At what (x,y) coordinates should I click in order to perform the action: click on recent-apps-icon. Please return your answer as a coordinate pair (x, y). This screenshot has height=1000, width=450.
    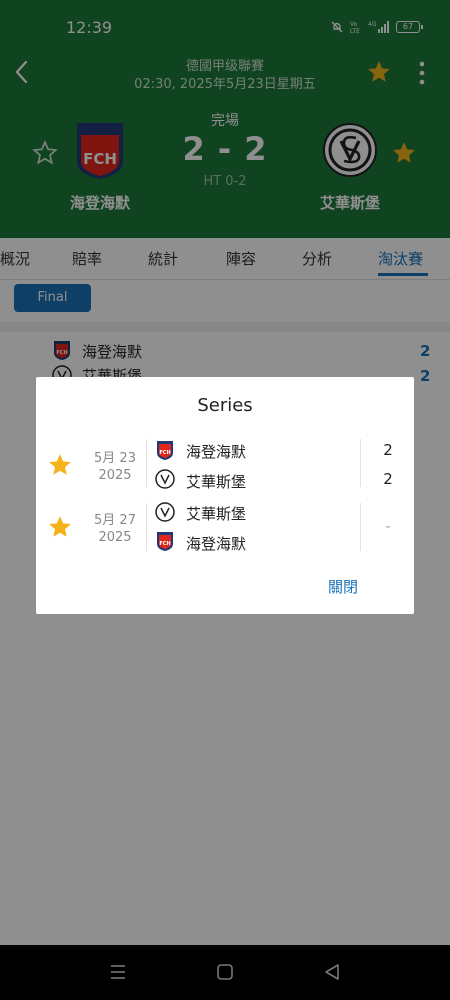
    Looking at the image, I should click on (118, 972).